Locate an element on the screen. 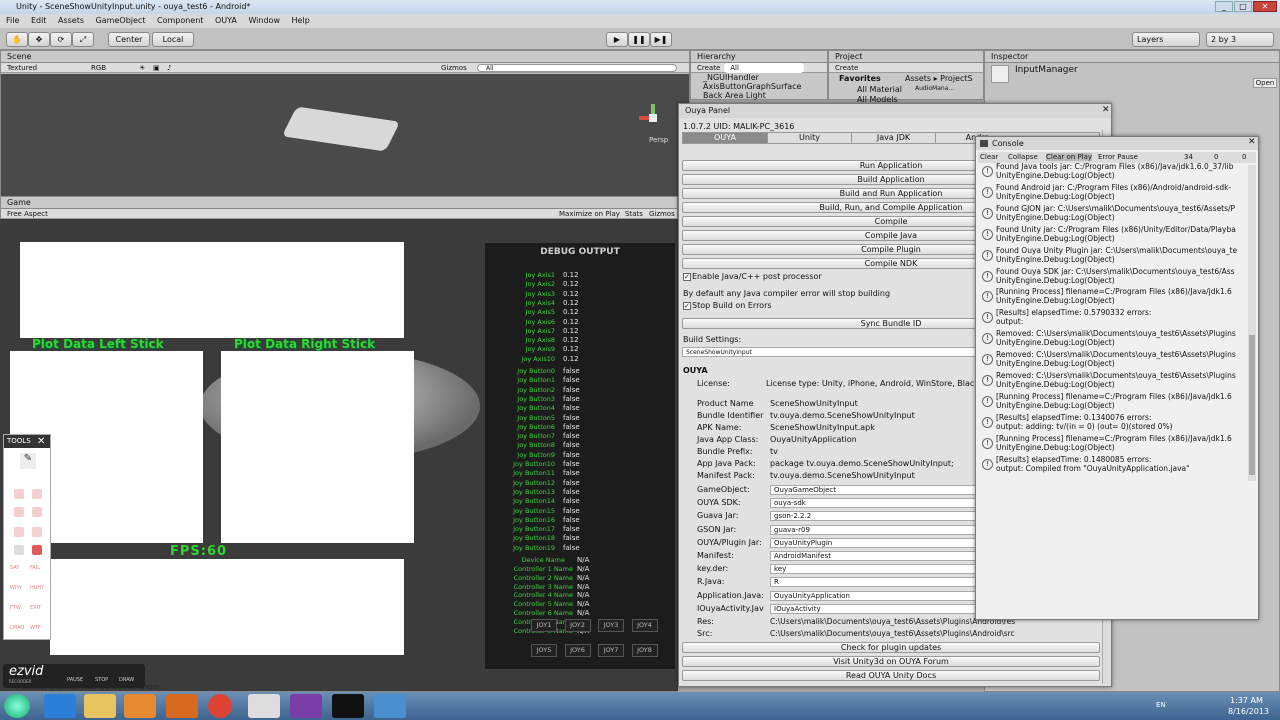 This screenshot has width=1280, height=720. inspector-tab: Inspector is located at coordinates (1132, 57).